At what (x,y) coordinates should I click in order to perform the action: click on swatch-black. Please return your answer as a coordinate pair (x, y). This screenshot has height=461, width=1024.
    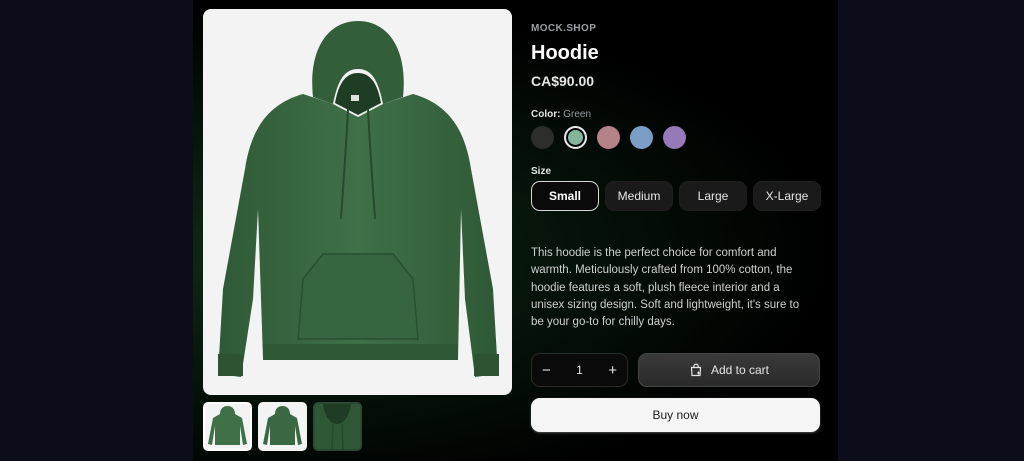
    Looking at the image, I should click on (542, 137).